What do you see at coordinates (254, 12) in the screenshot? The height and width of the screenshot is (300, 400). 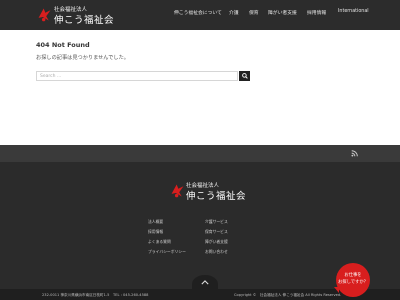 I see `nav-item-childcare: 保育` at bounding box center [254, 12].